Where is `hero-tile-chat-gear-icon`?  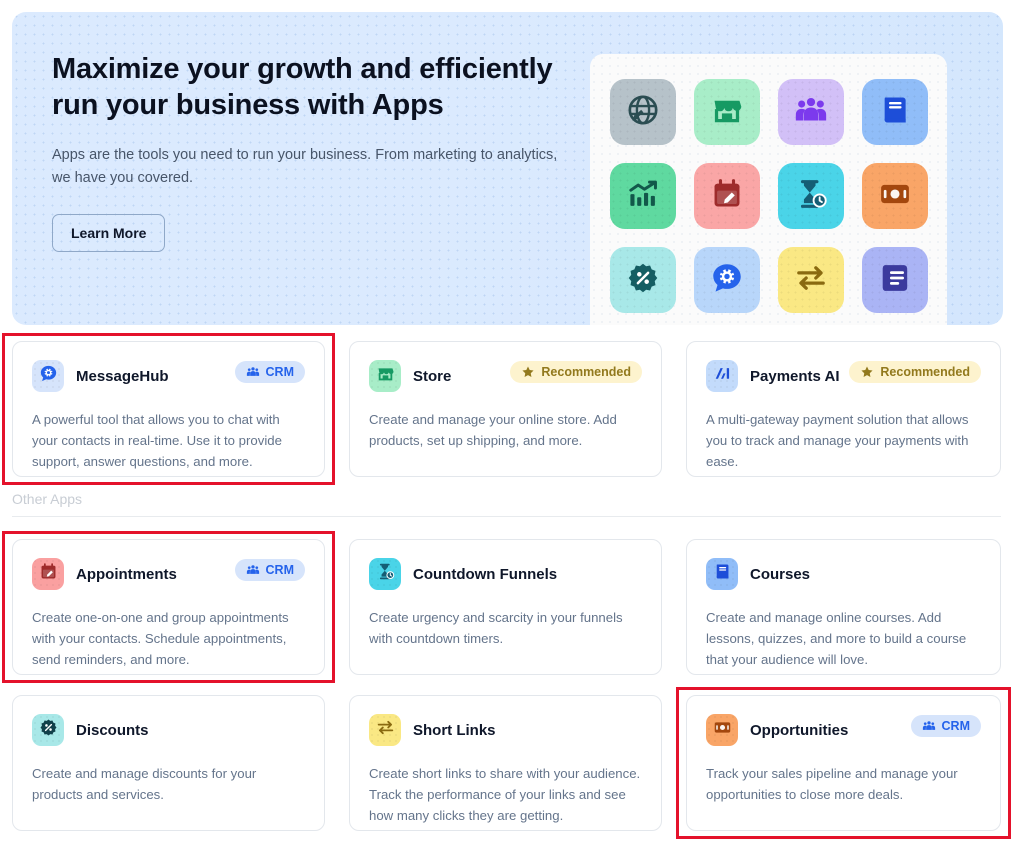 hero-tile-chat-gear-icon is located at coordinates (726, 280).